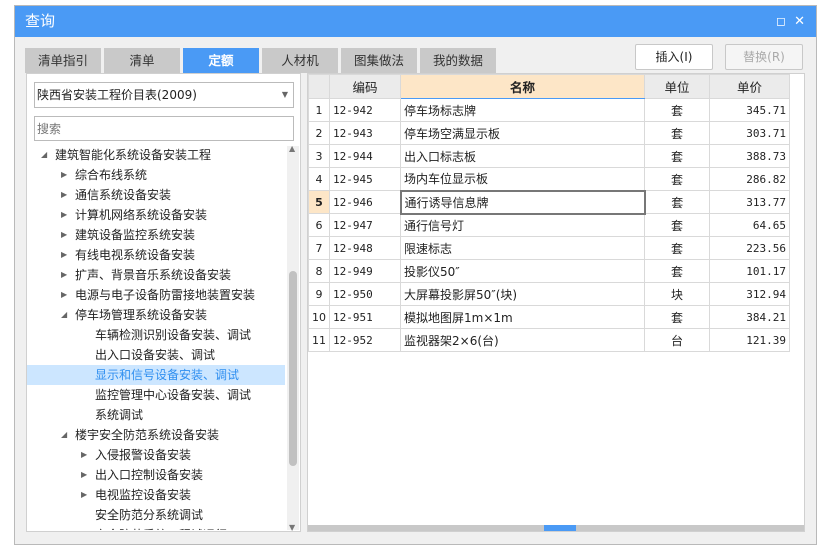 The height and width of the screenshot is (548, 831). What do you see at coordinates (522, 110) in the screenshot?
I see `name-cell: 停车场标志牌` at bounding box center [522, 110].